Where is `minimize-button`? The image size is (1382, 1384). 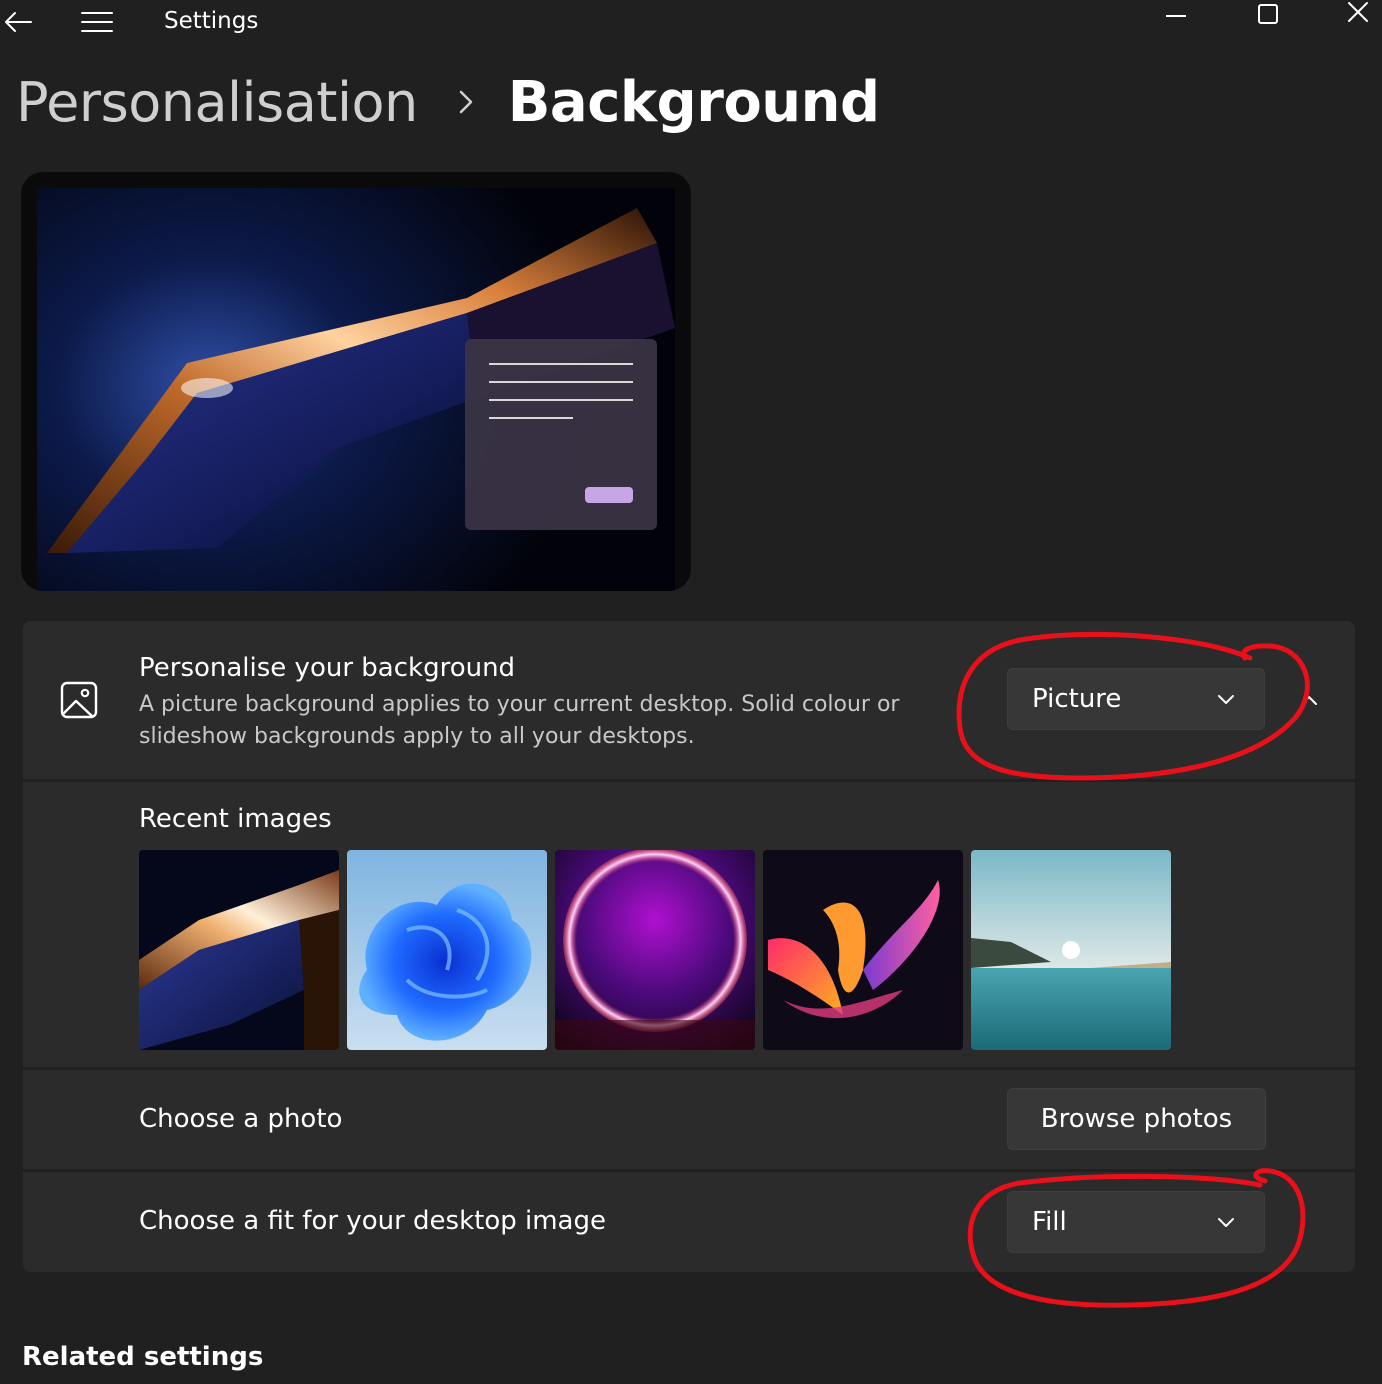 minimize-button is located at coordinates (1176, 17).